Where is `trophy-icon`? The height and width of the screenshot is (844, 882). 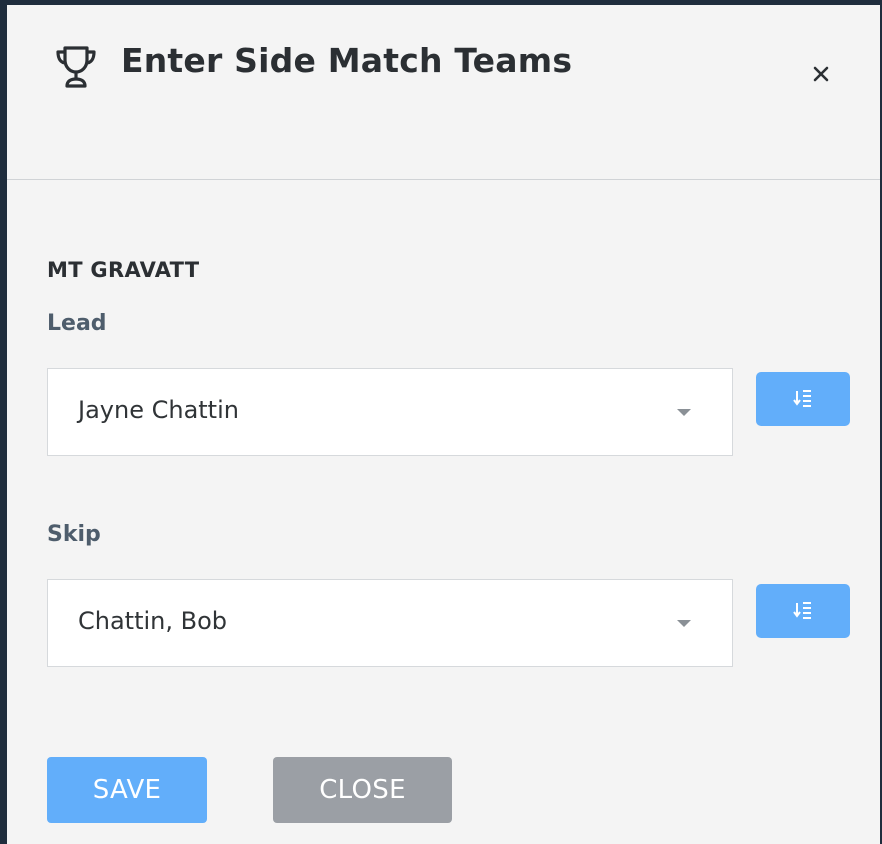 trophy-icon is located at coordinates (76, 66).